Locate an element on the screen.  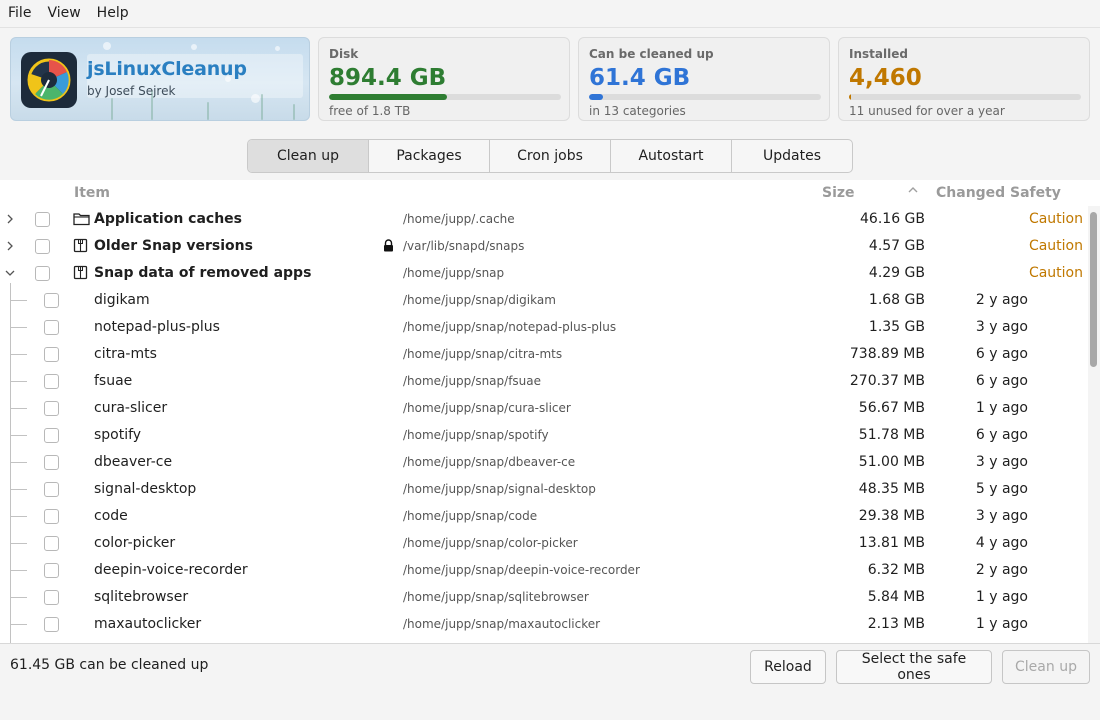
chevron-down-icon is located at coordinates (10, 273).